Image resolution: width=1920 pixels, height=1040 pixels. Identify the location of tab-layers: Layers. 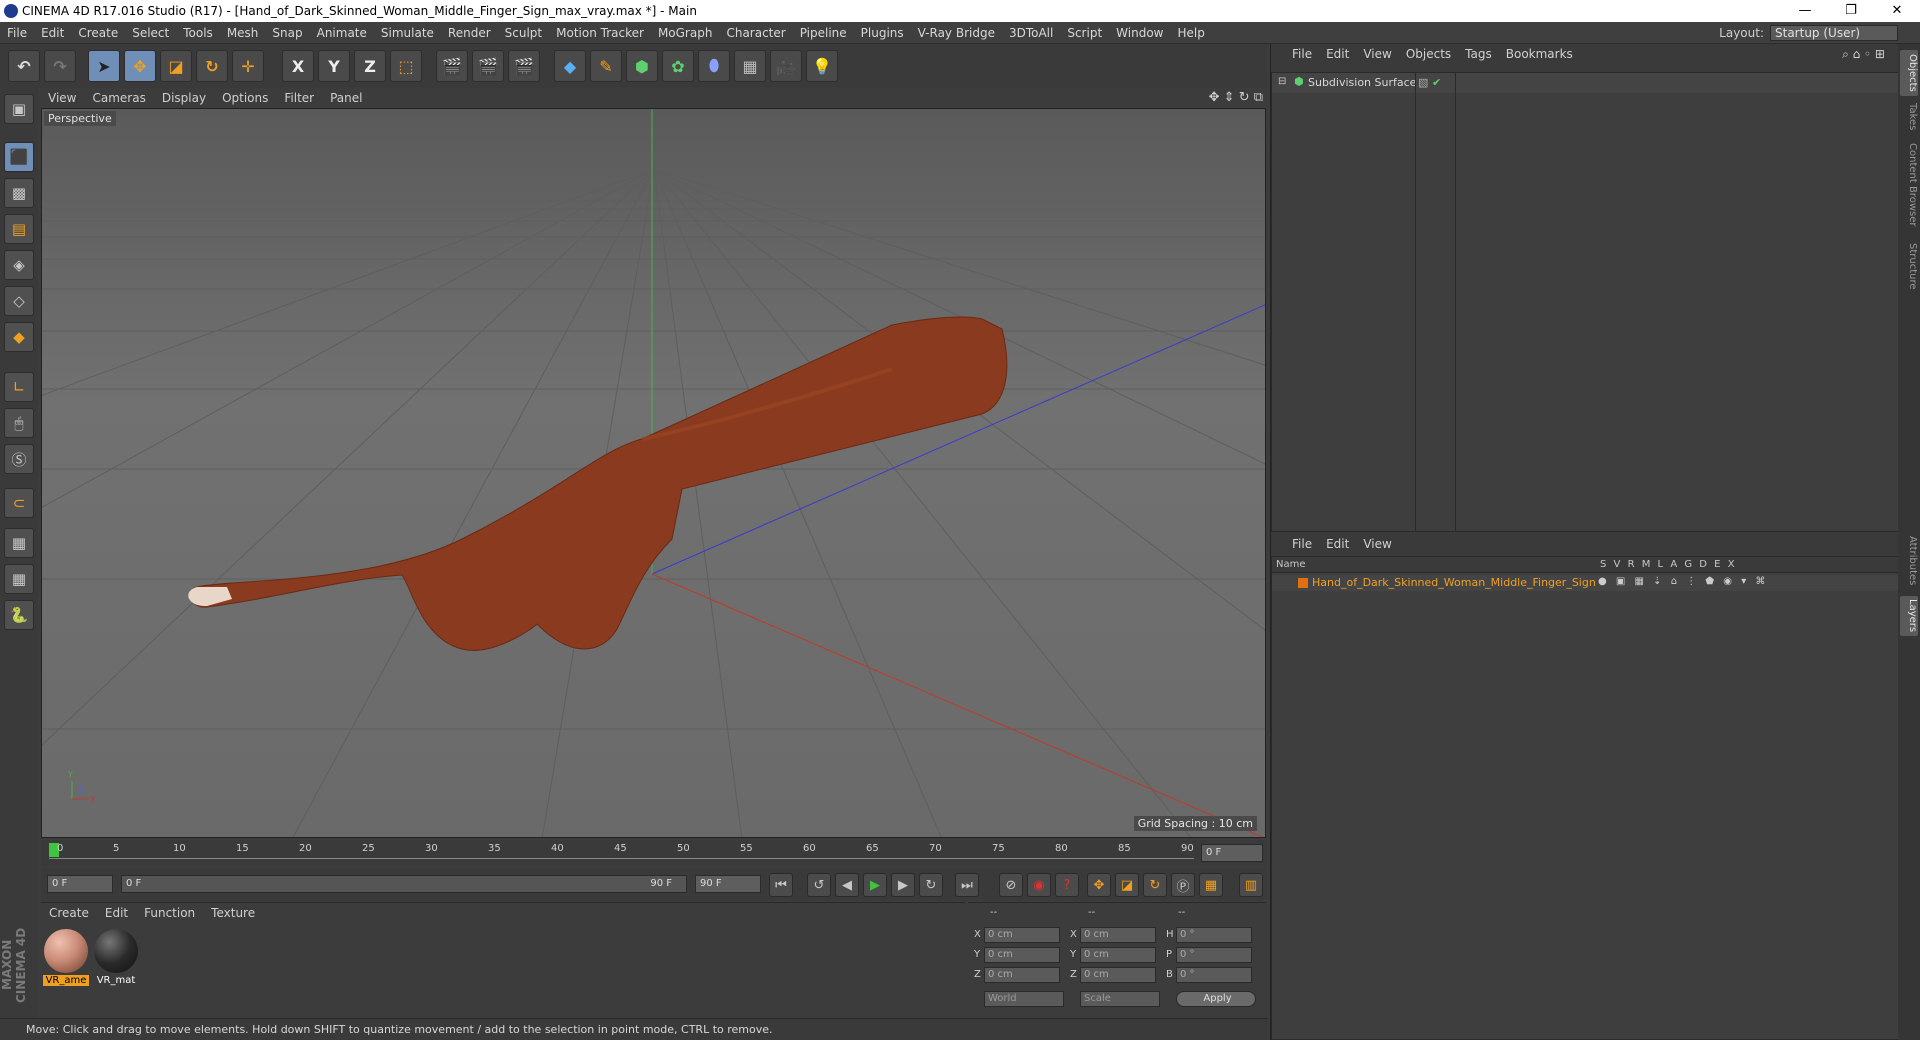
(1909, 616).